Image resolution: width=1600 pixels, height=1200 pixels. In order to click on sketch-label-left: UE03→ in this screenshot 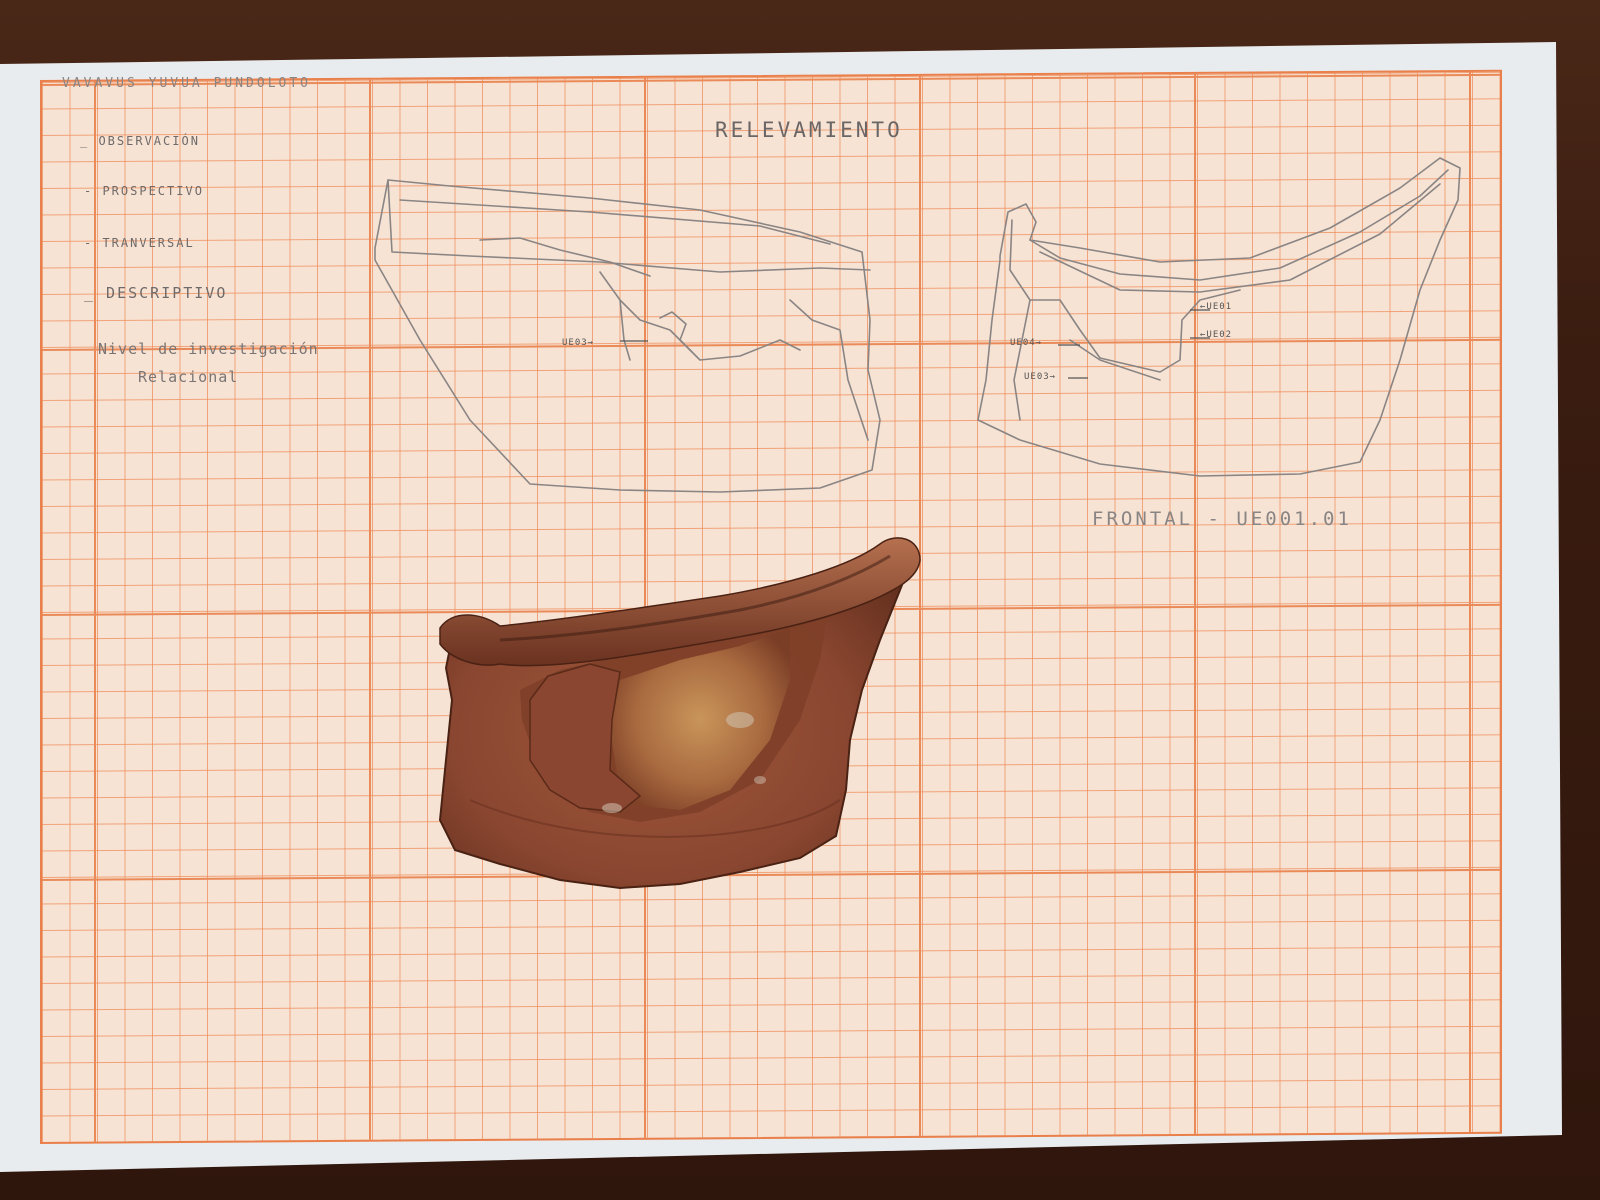, I will do `click(578, 343)`.